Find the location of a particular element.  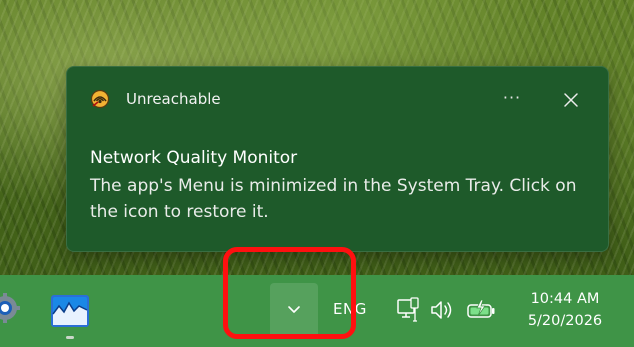

network-monitor-icon is located at coordinates (100, 99).